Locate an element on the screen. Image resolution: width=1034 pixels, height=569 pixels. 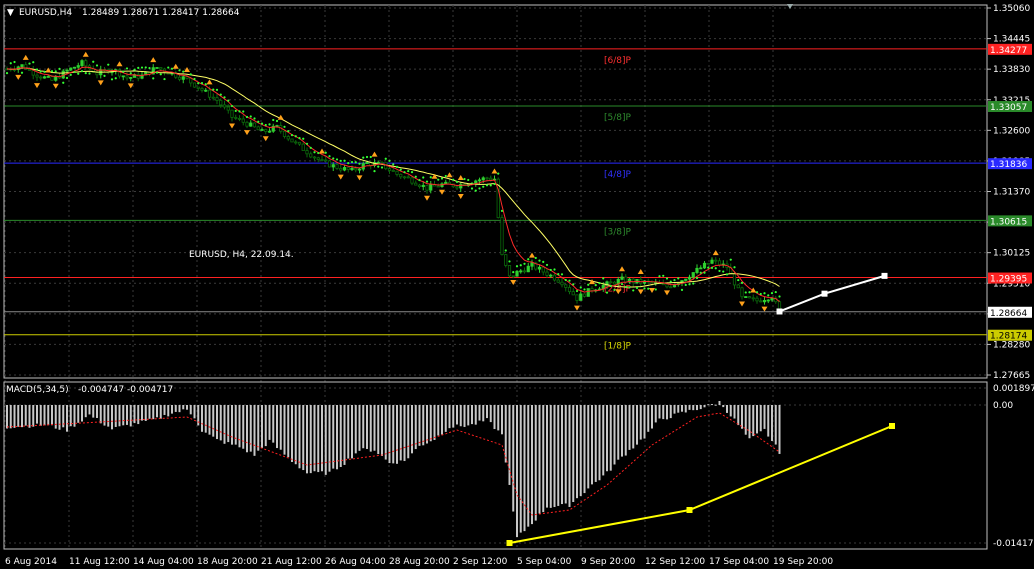
price-tick-label: 1.30125 is located at coordinates (1011, 254).